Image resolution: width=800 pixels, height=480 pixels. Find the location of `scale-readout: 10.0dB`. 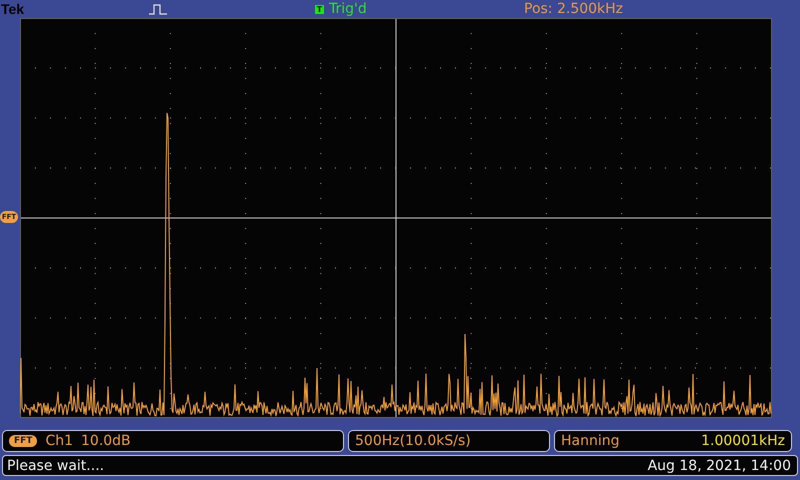

scale-readout: 10.0dB is located at coordinates (106, 441).